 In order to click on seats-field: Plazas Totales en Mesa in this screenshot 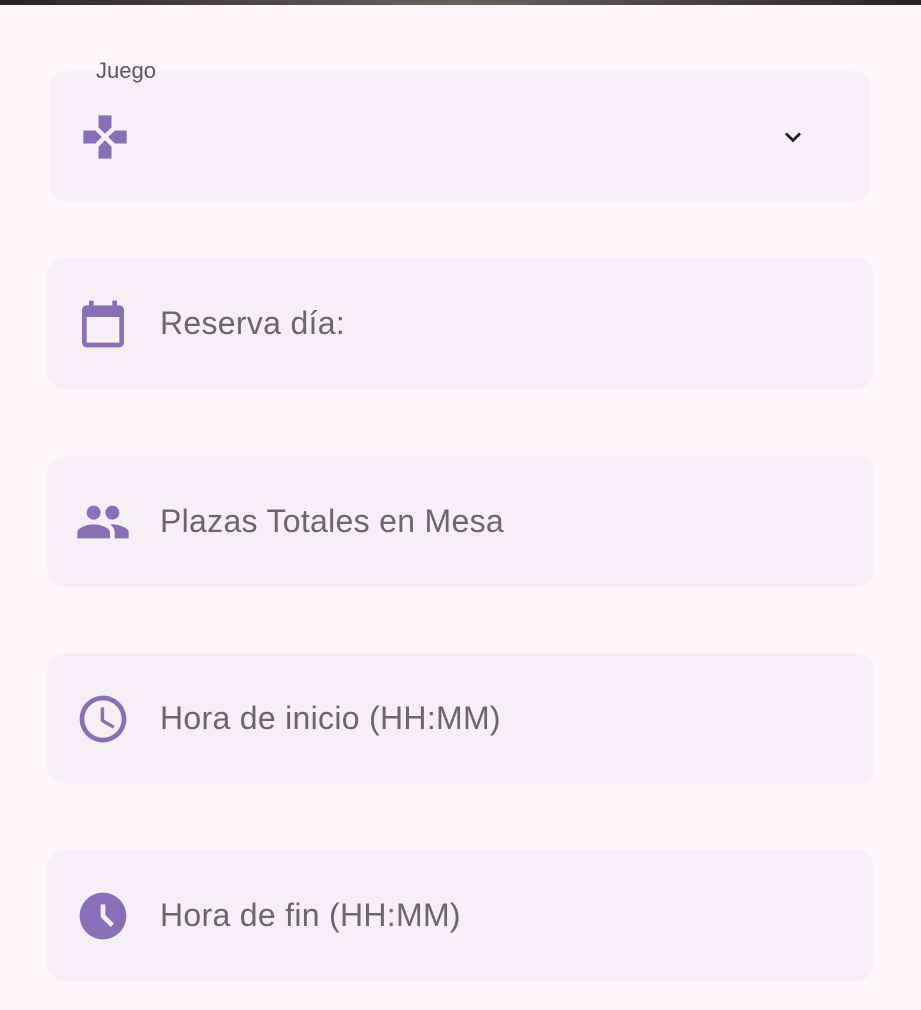, I will do `click(460, 521)`.